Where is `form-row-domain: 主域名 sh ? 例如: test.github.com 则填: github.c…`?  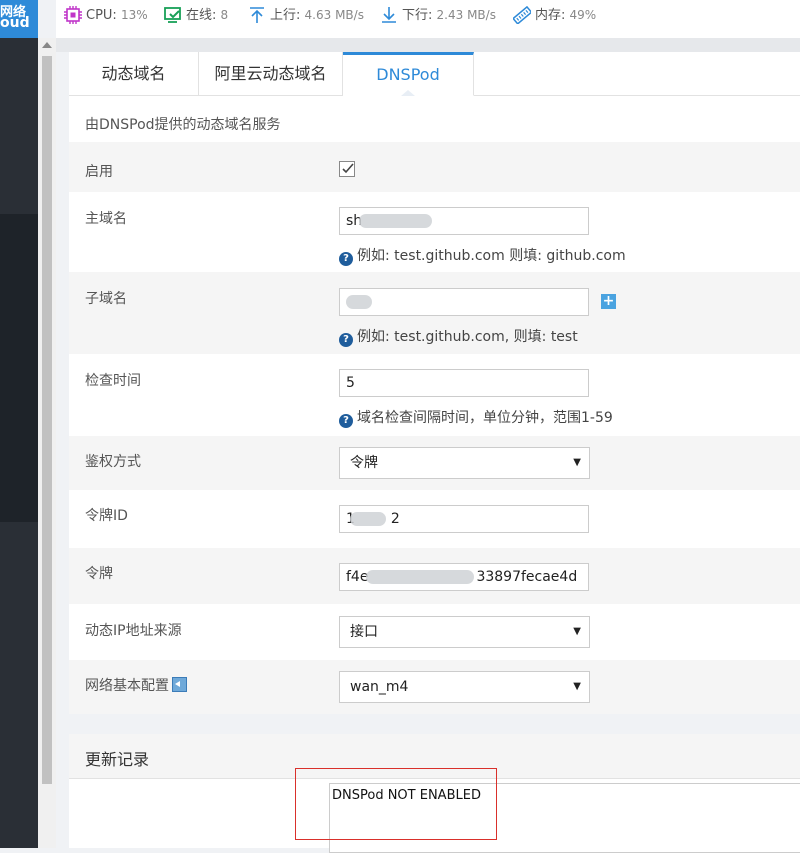 form-row-domain: 主域名 sh ? 例如: test.github.com 则填: github.c… is located at coordinates (434, 232).